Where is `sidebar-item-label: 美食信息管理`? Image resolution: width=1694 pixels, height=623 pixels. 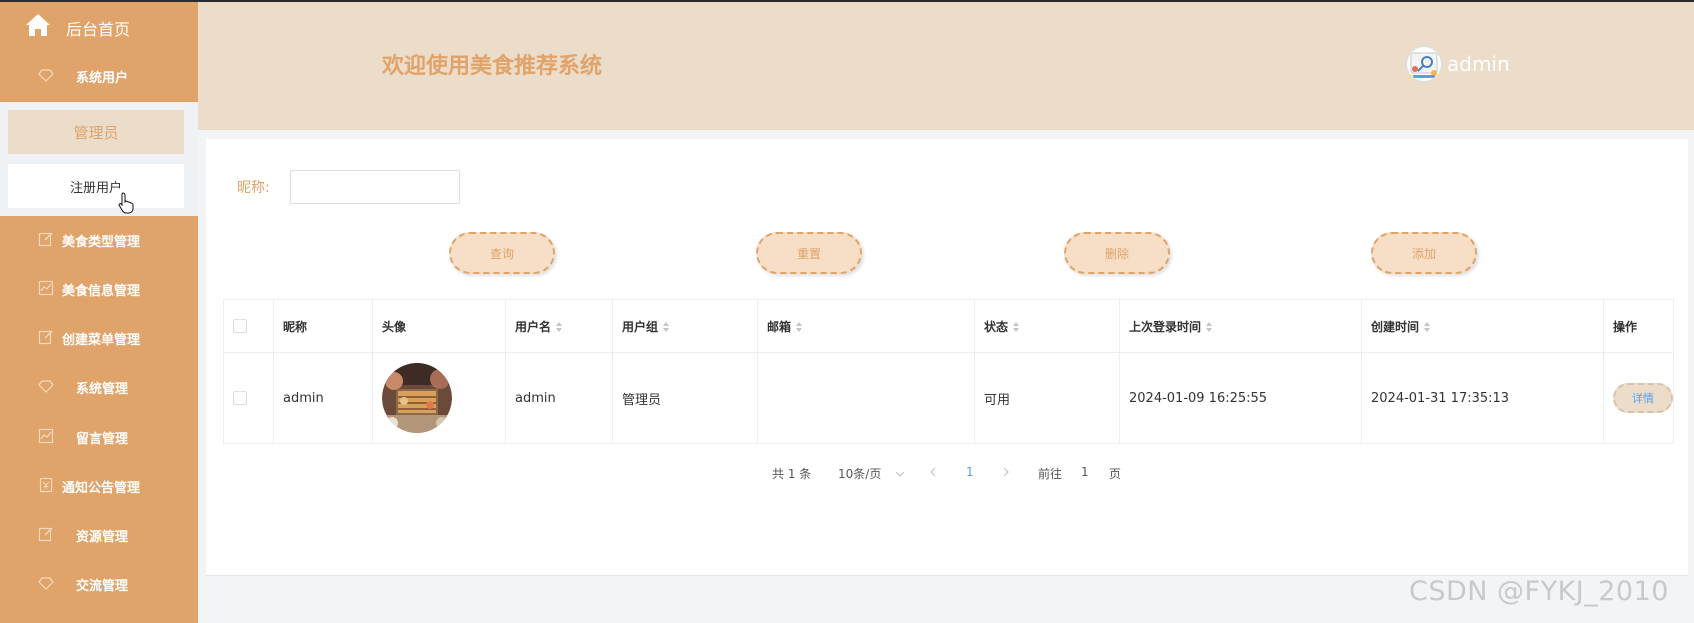 sidebar-item-label: 美食信息管理 is located at coordinates (101, 291).